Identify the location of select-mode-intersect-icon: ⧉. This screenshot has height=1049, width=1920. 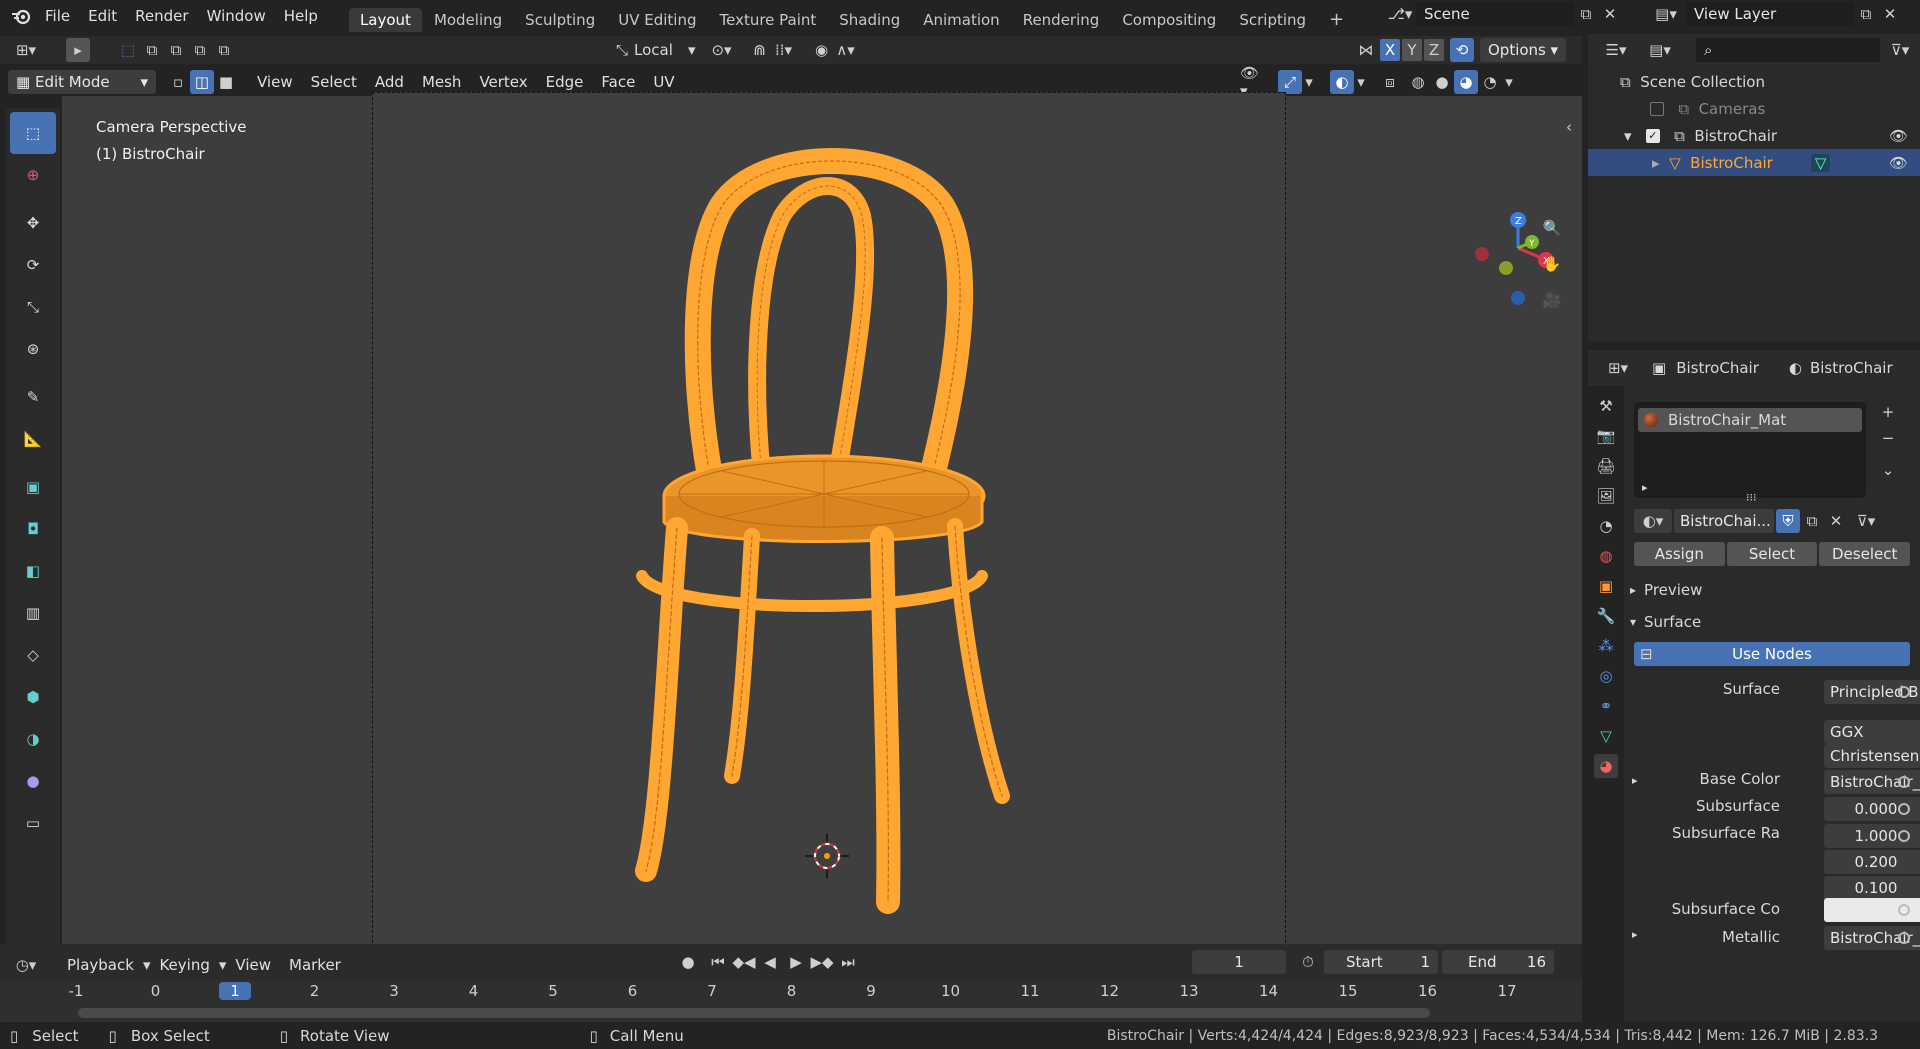
(224, 50).